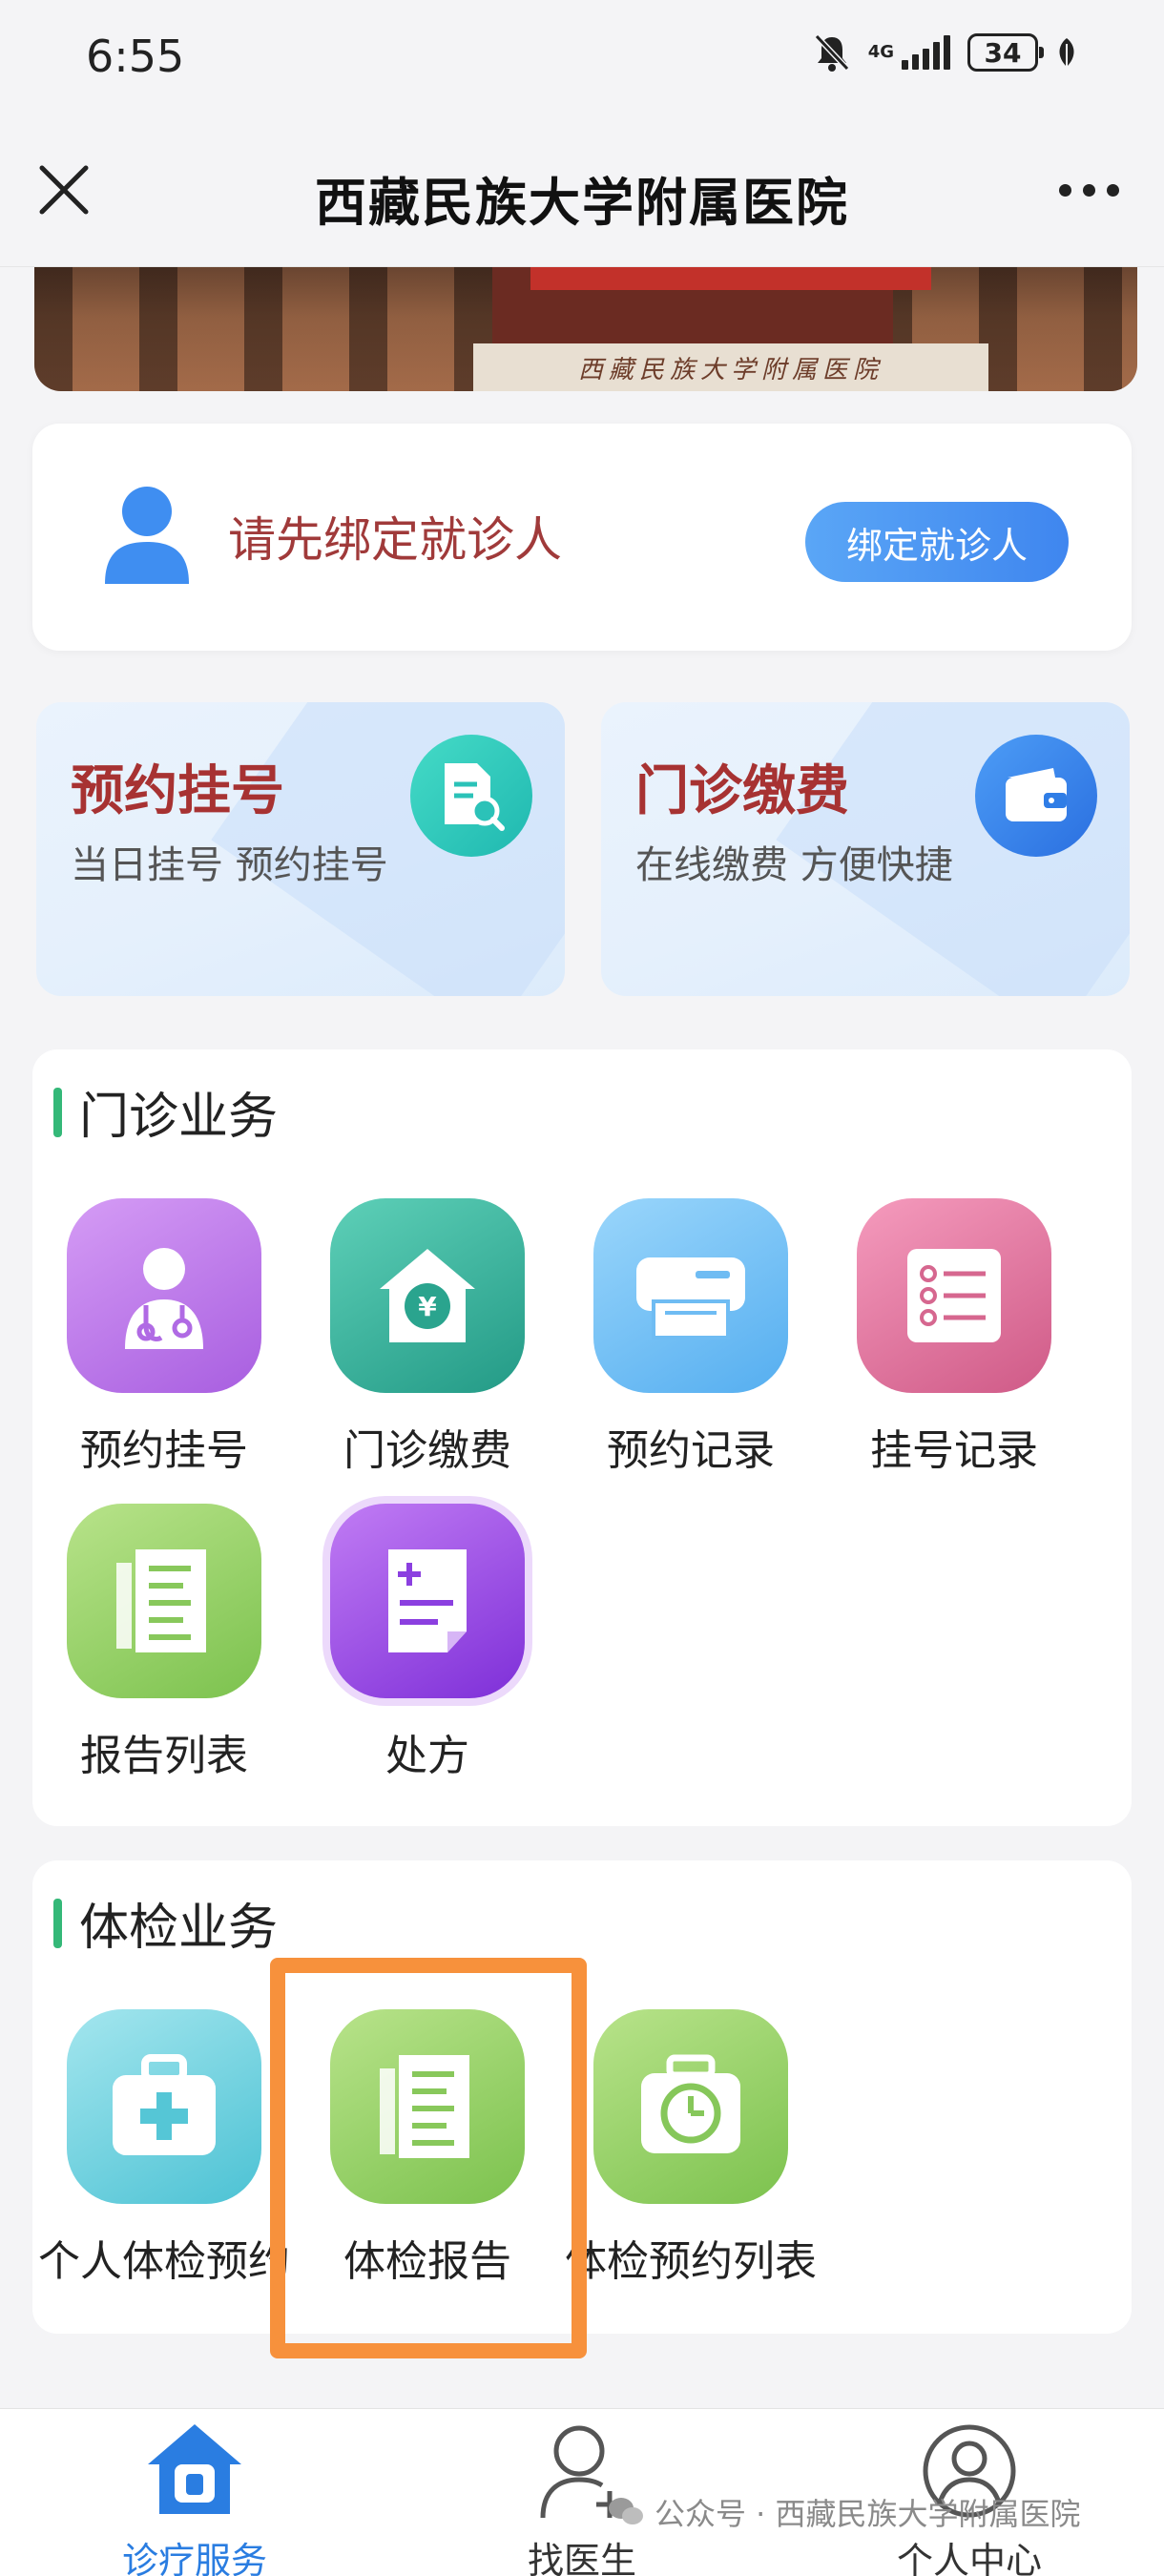 This screenshot has height=2576, width=1164. Describe the element at coordinates (194, 2469) in the screenshot. I see `home-icon` at that location.